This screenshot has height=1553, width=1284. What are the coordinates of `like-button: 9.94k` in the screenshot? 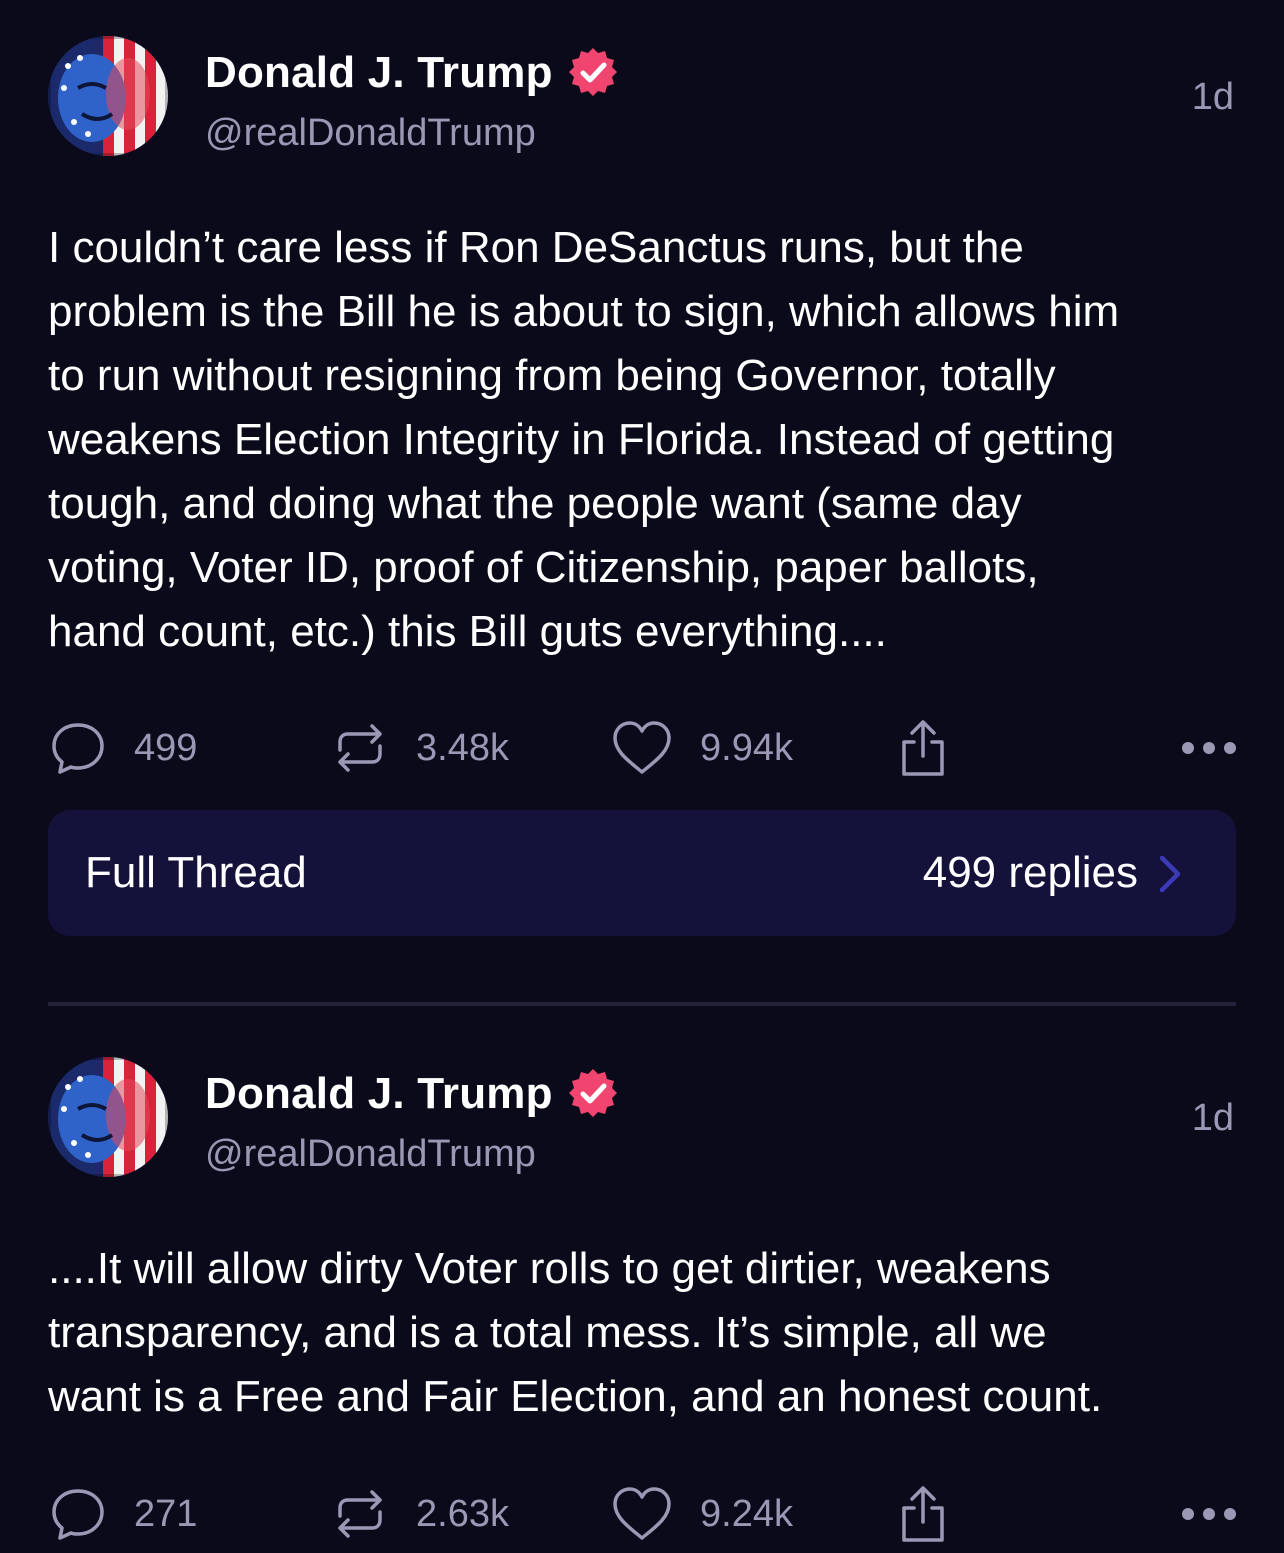 It's located at (702, 748).